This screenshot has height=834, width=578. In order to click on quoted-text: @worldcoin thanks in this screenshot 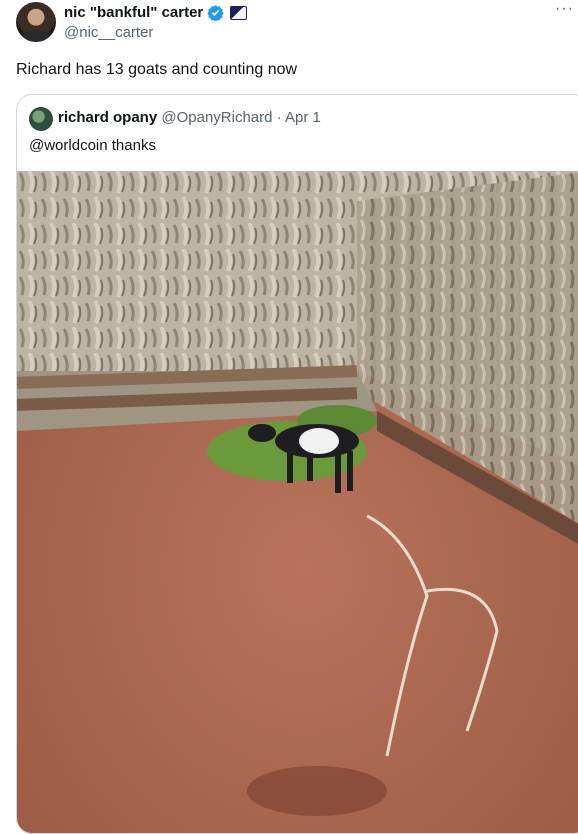, I will do `click(92, 145)`.